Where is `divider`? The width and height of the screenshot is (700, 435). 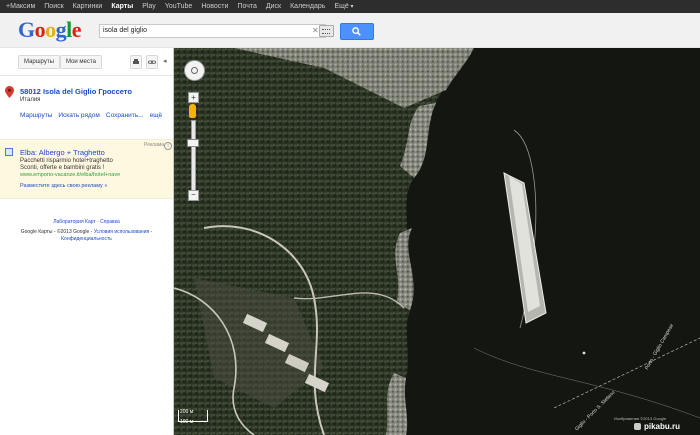 divider is located at coordinates (86, 75).